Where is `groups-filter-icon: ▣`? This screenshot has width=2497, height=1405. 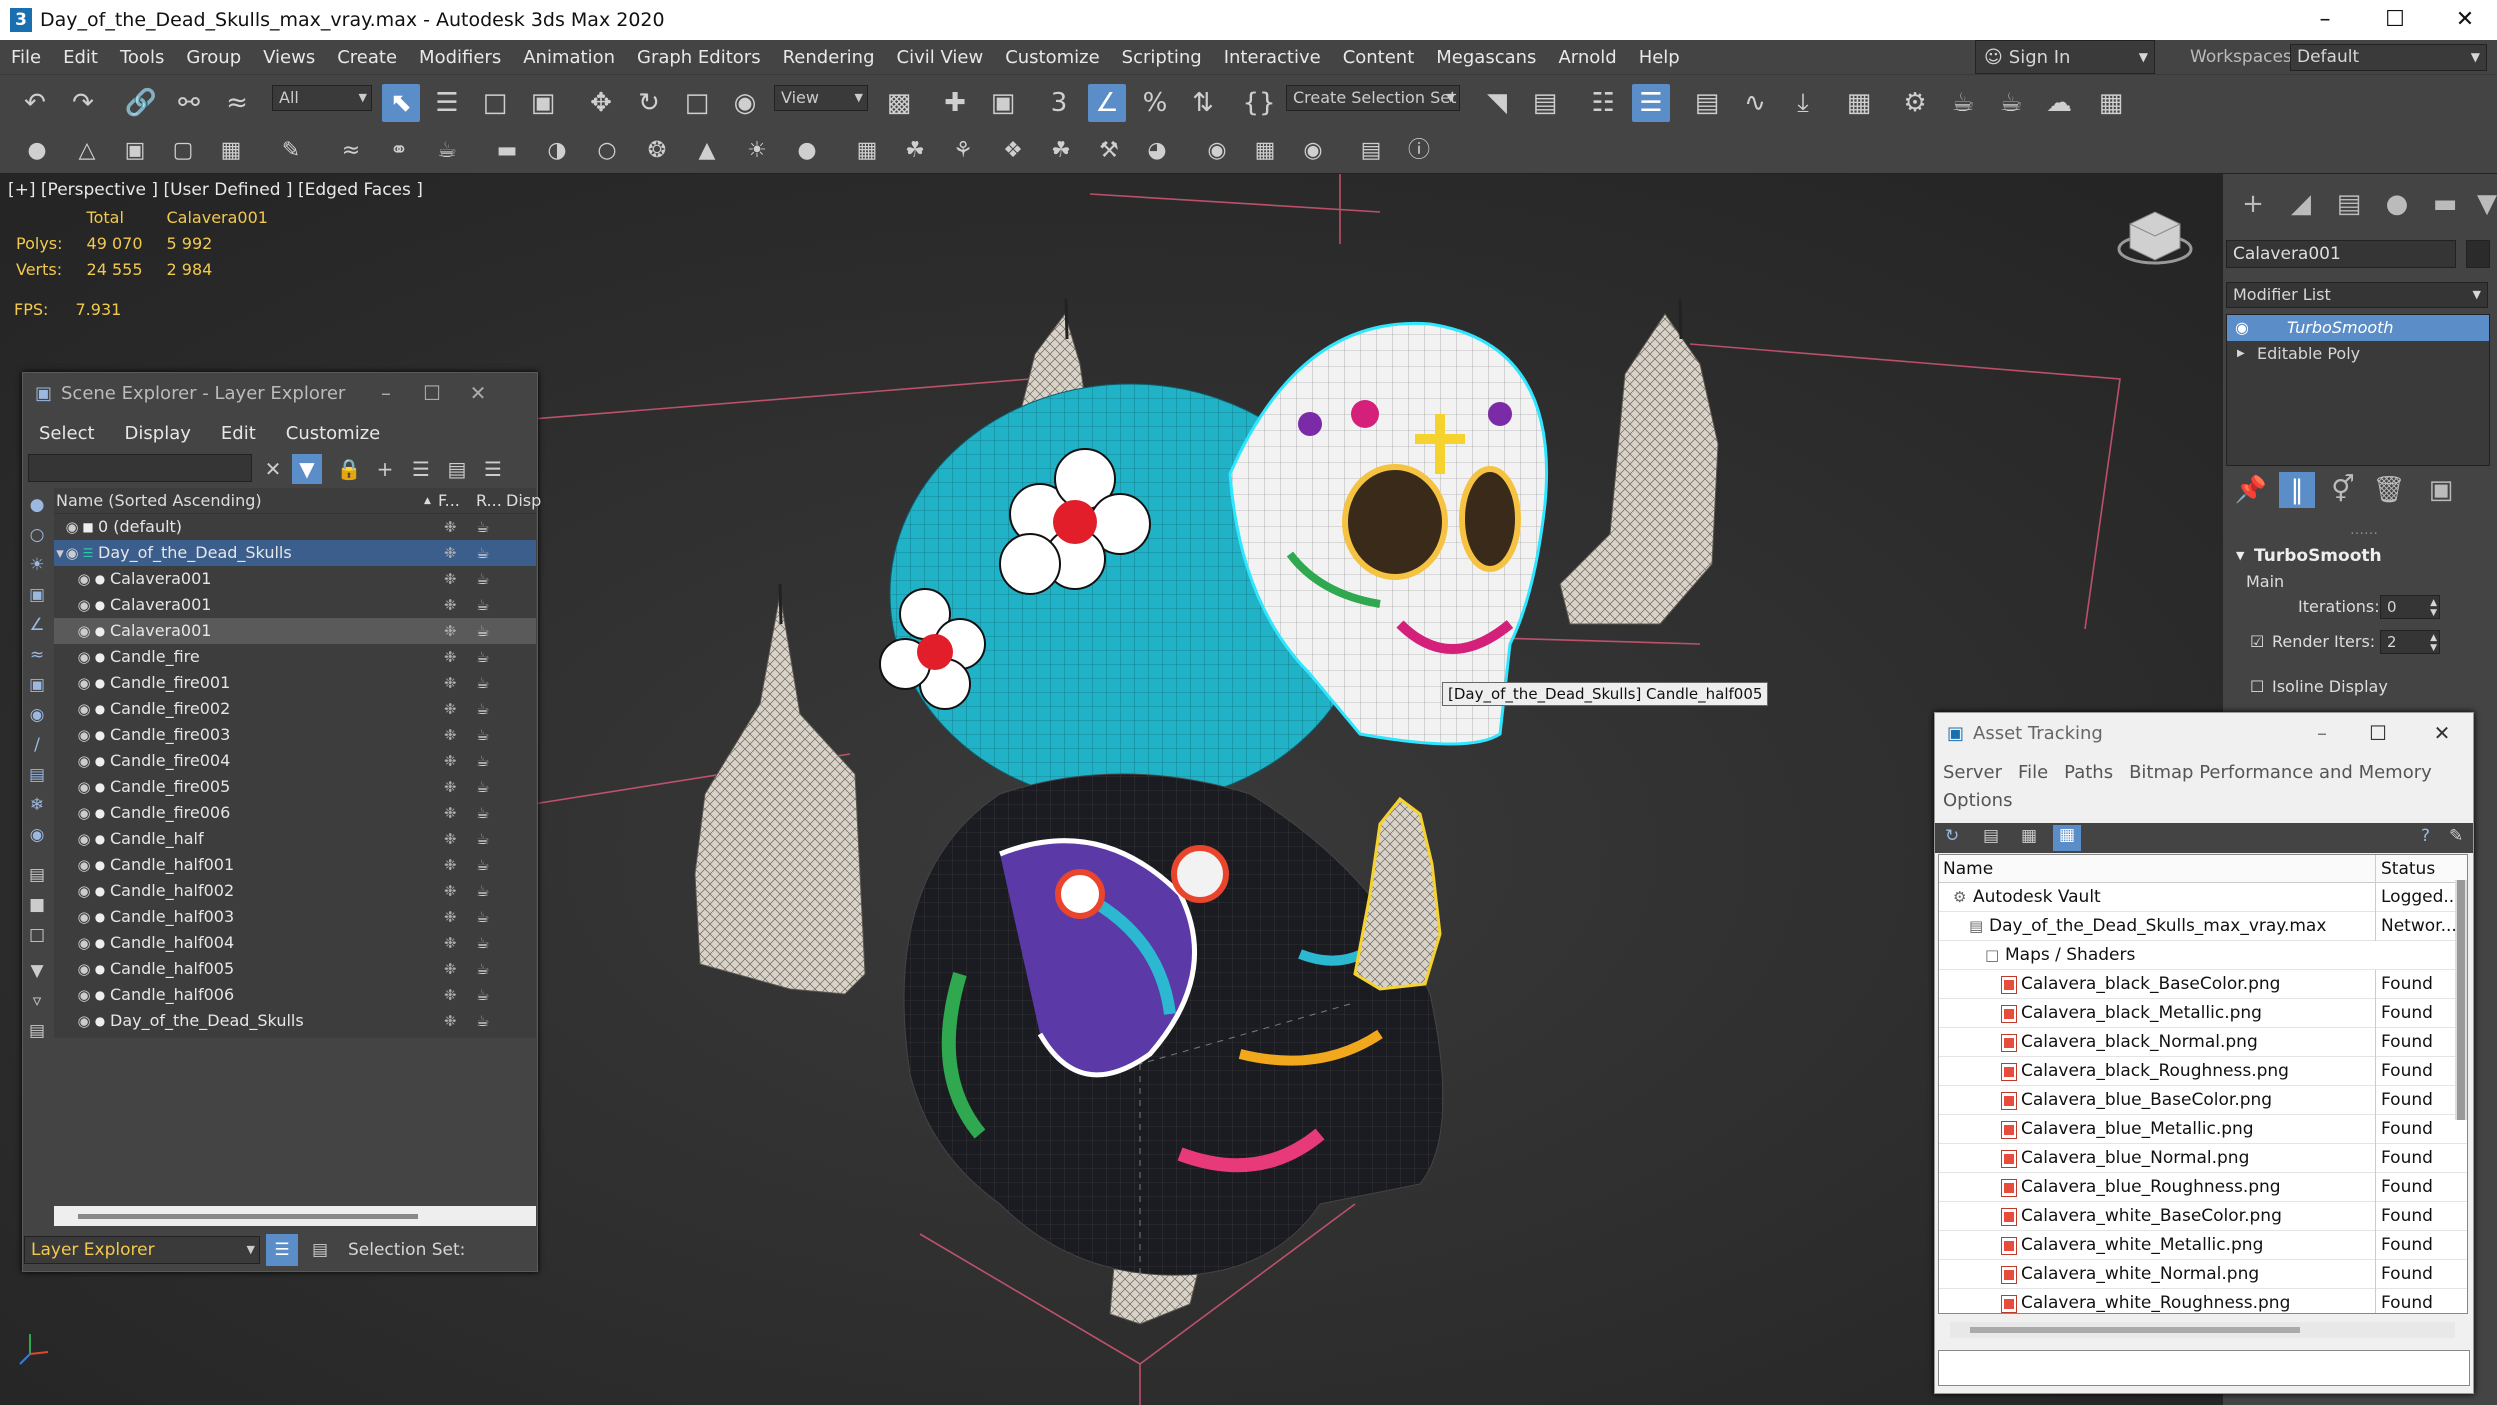 groups-filter-icon: ▣ is located at coordinates (37, 685).